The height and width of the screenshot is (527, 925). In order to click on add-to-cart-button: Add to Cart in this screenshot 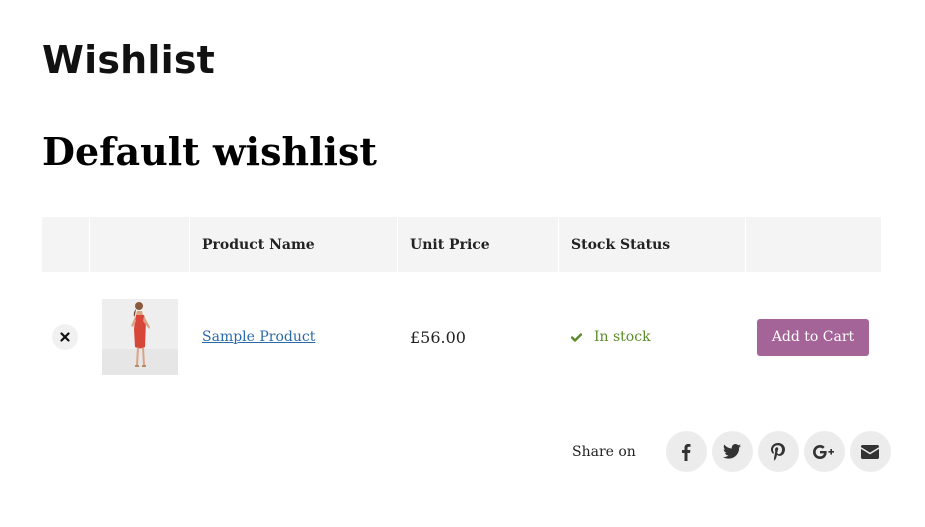, I will do `click(813, 337)`.